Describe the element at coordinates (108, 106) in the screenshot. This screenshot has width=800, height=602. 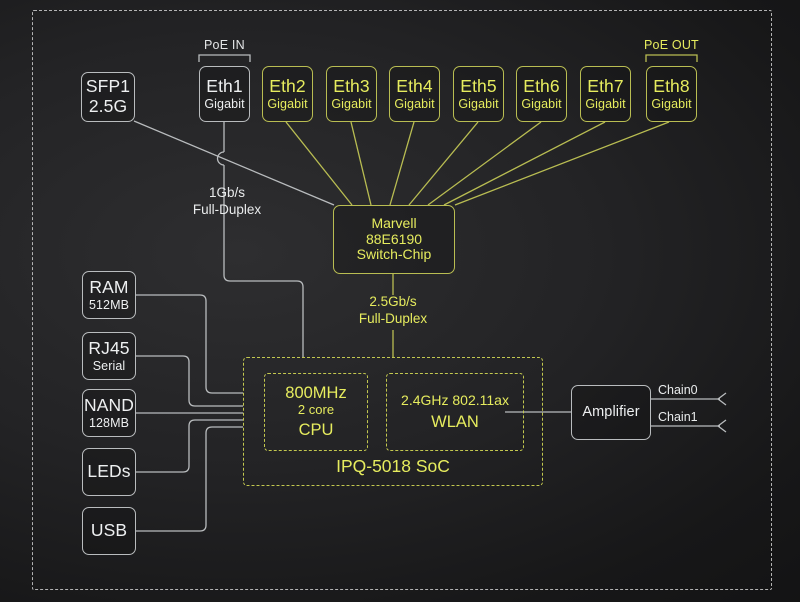
I see `sfp1-speed: 2.5G` at that location.